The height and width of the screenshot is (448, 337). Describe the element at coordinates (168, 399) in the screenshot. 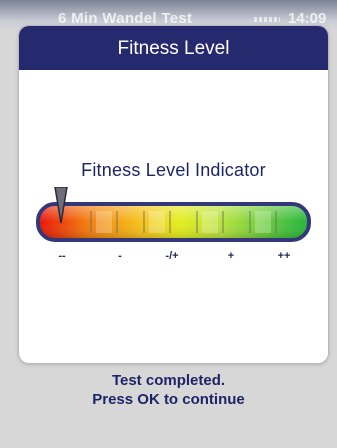

I see `status-line-2: Press OK to continue` at that location.